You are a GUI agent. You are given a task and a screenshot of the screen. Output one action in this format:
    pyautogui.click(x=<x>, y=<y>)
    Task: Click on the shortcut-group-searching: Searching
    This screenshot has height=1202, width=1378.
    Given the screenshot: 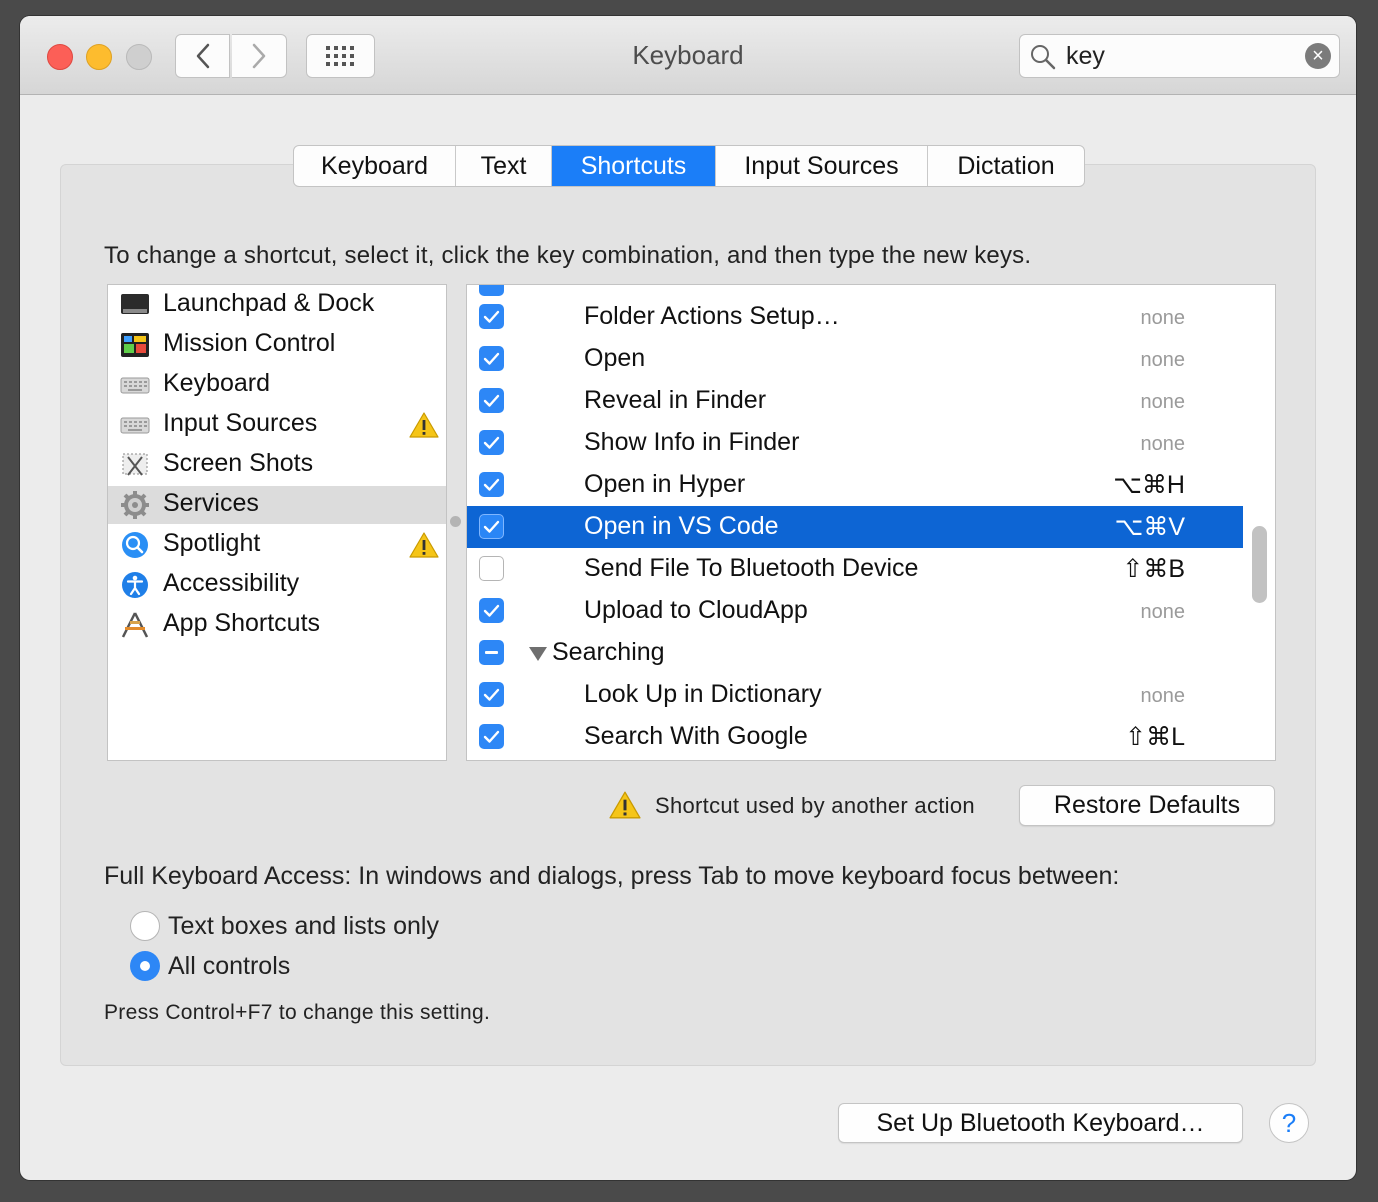 What is the action you would take?
    pyautogui.click(x=855, y=653)
    